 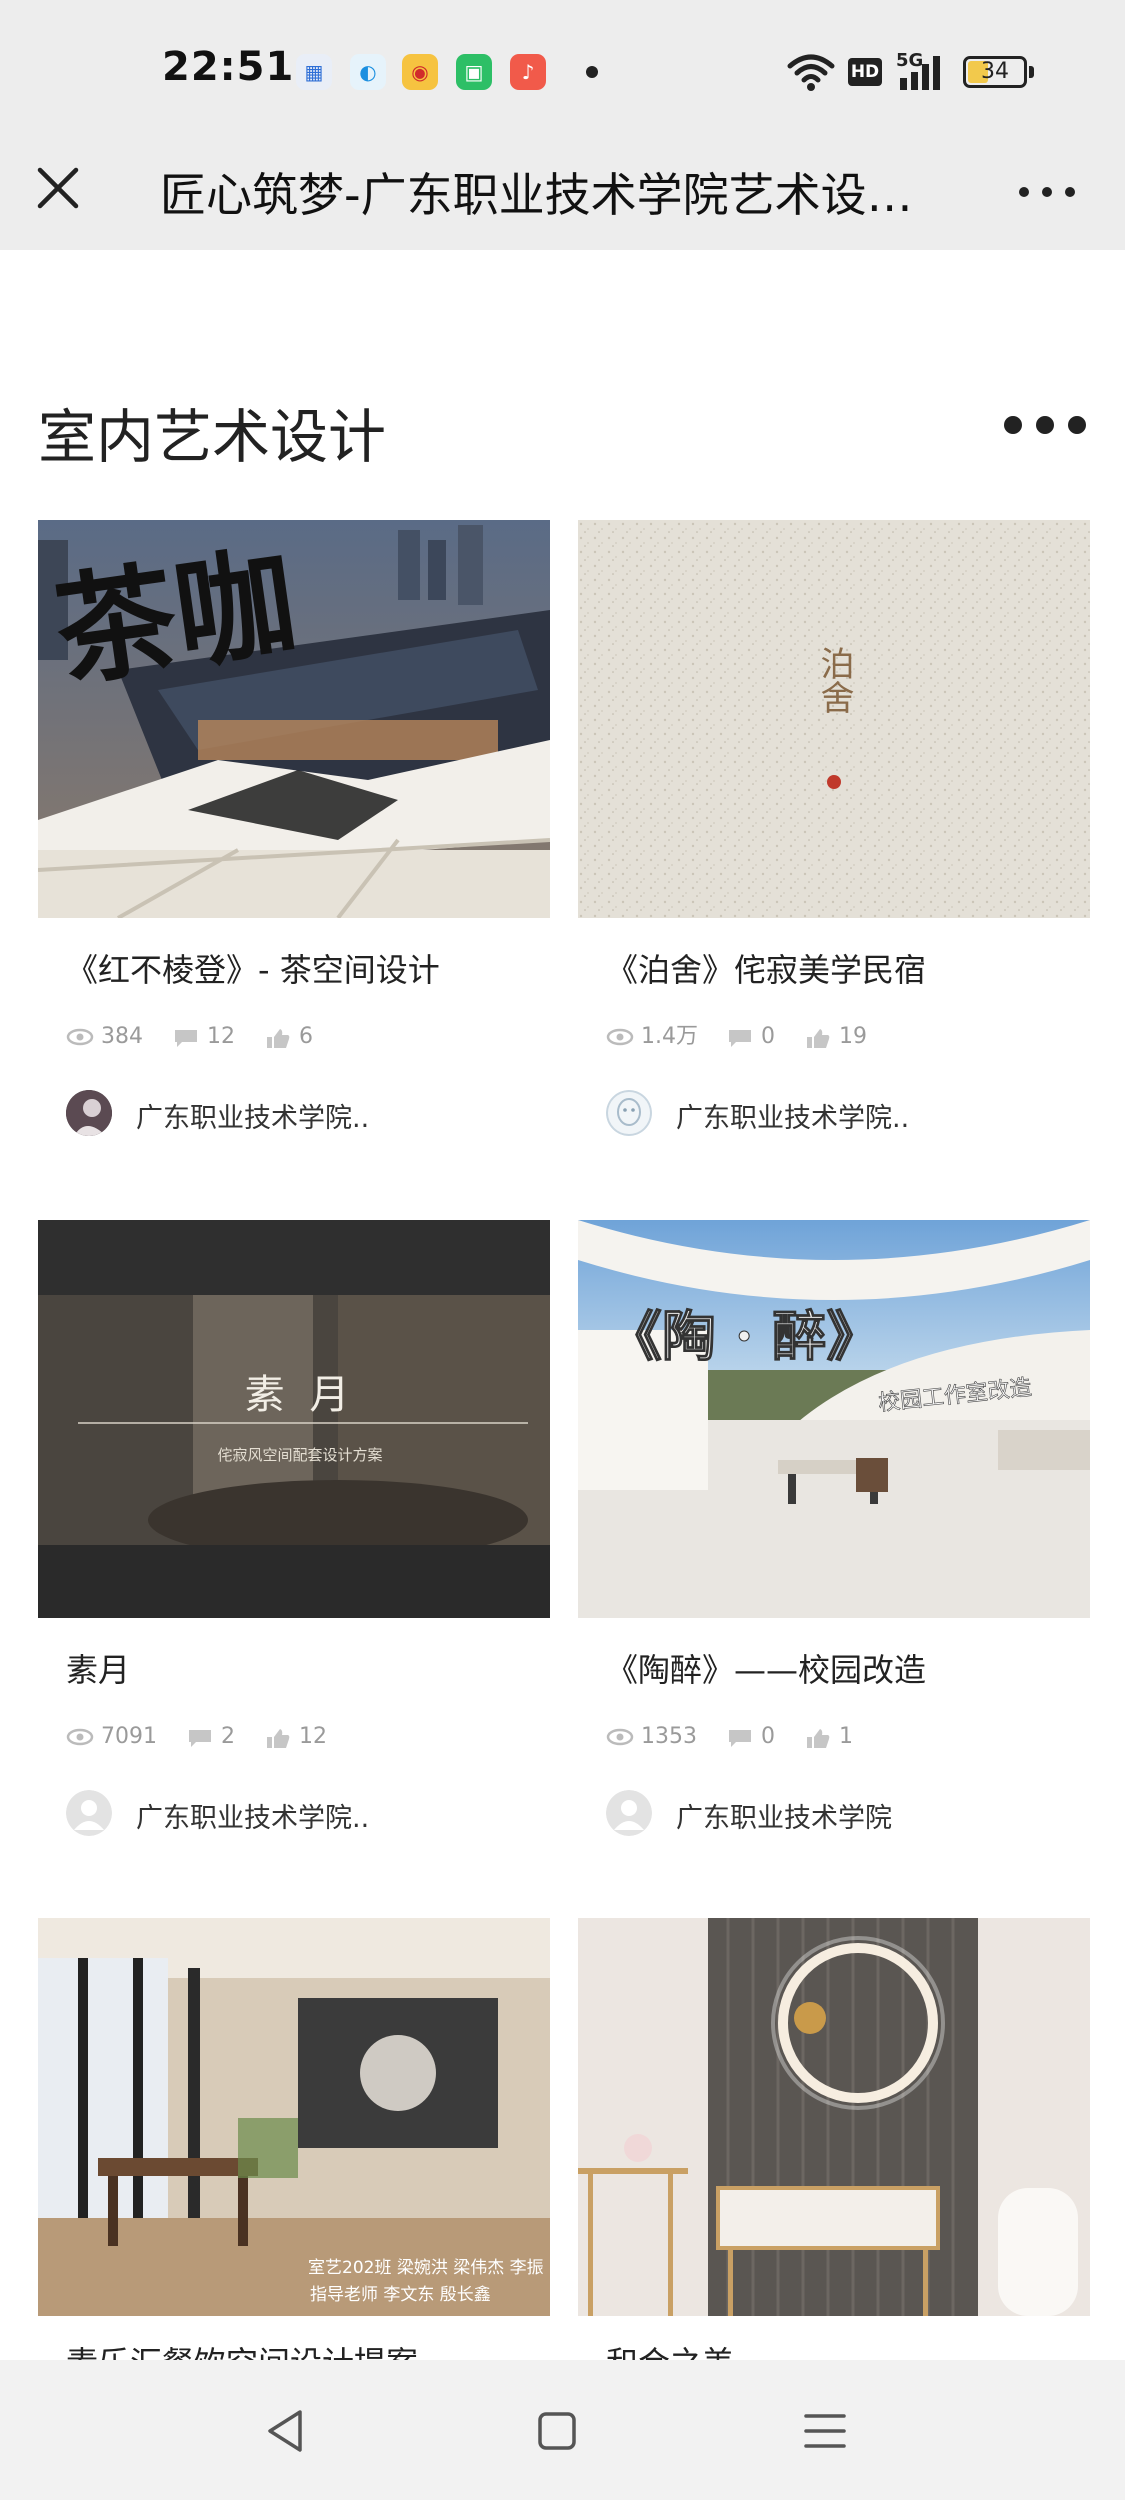 I want to click on comments-count: 2, so click(x=228, y=1736).